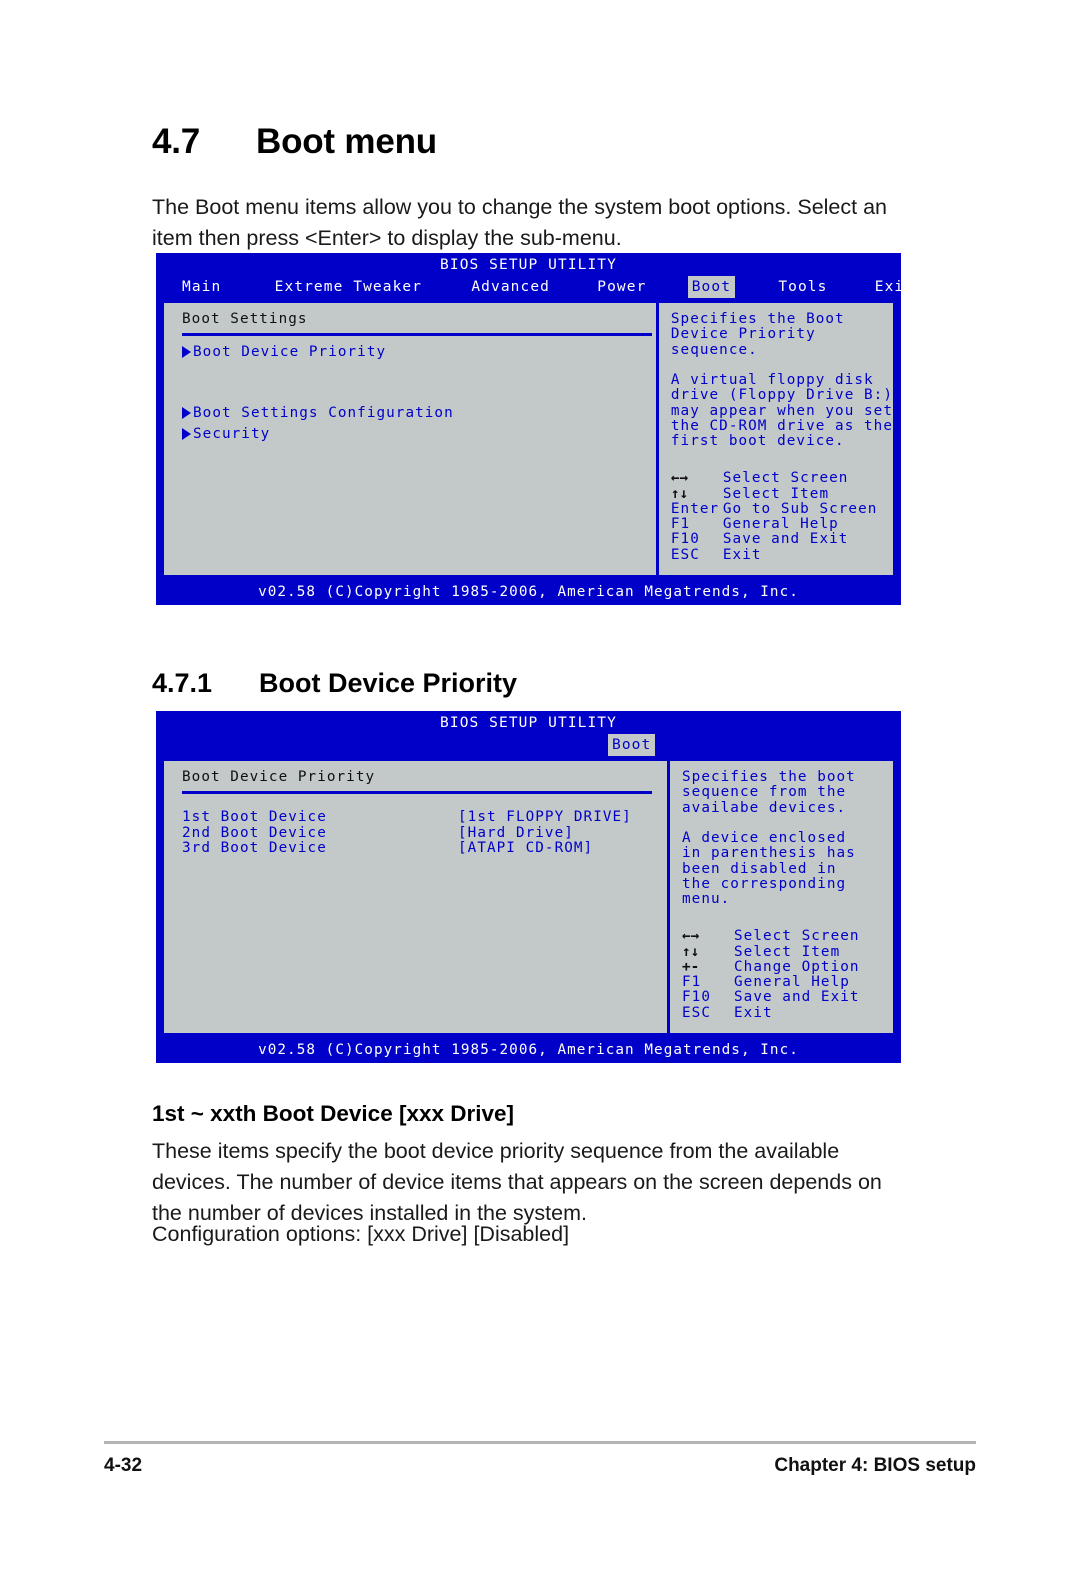  Describe the element at coordinates (424, 832) in the screenshot. I see `setting-row-2nd-boot-device: 2nd Boot Device [Hard Drive]` at that location.